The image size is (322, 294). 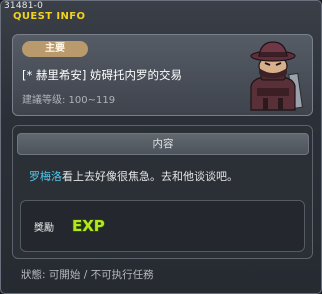 What do you see at coordinates (55, 49) in the screenshot?
I see `quest-type-badge: 主要` at bounding box center [55, 49].